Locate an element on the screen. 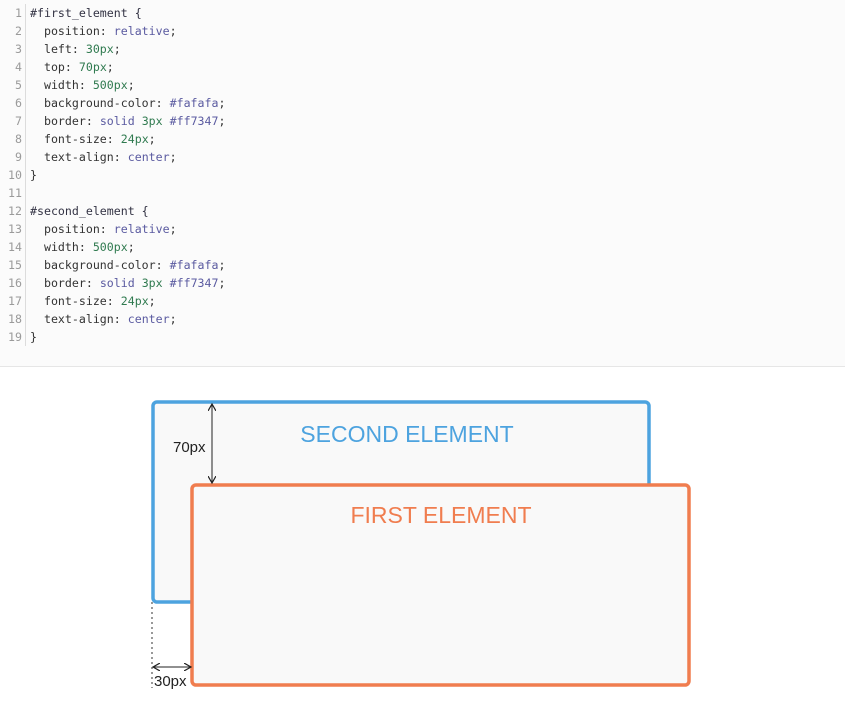 Image resolution: width=845 pixels, height=702 pixels. line-number: 10 is located at coordinates (13, 175).